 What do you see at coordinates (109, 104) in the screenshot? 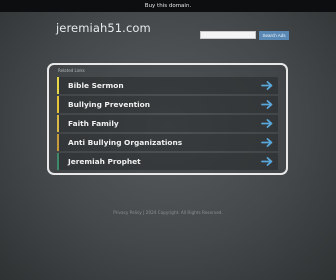
I see `related-link-label: Bullying Prevention` at bounding box center [109, 104].